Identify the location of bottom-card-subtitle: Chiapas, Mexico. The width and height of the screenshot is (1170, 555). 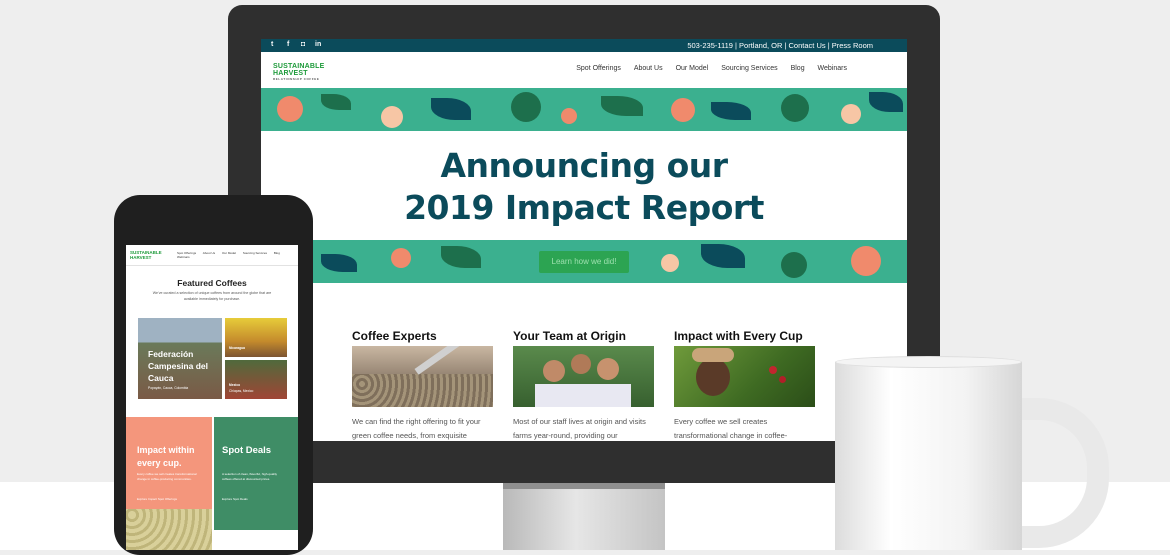
(241, 391).